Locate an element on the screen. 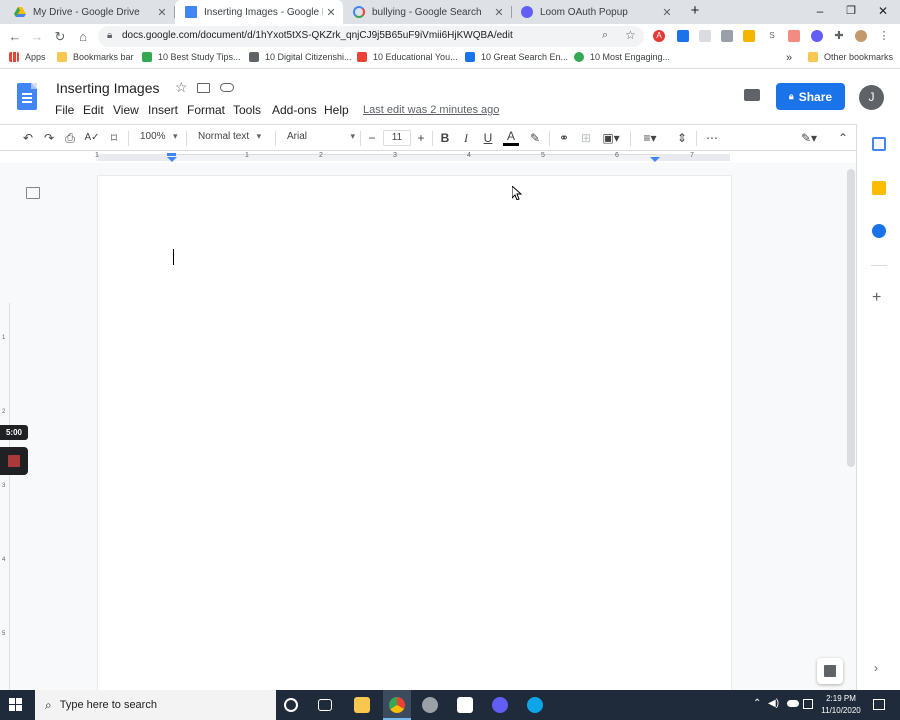 The image size is (900, 720). tab-bullying-search: bullying - Google Search ✕ is located at coordinates (427, 12).